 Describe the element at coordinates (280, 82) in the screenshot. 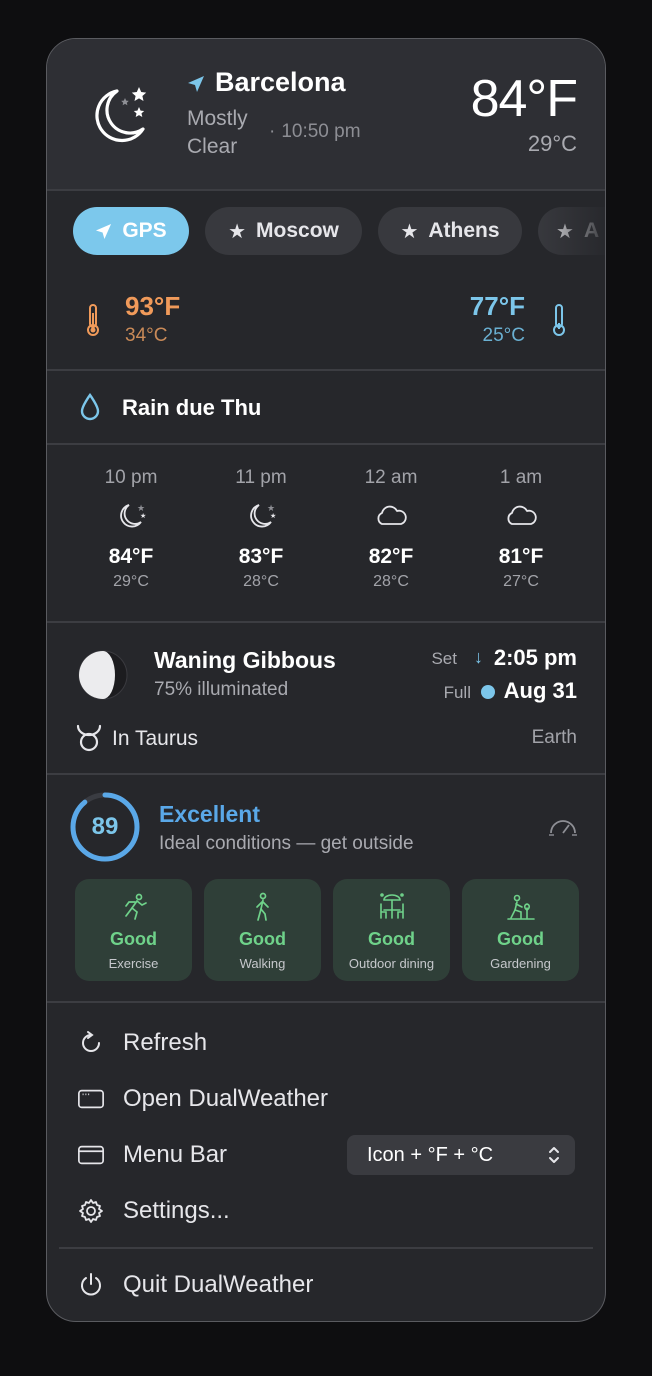

I see `city-name: Barcelona` at that location.